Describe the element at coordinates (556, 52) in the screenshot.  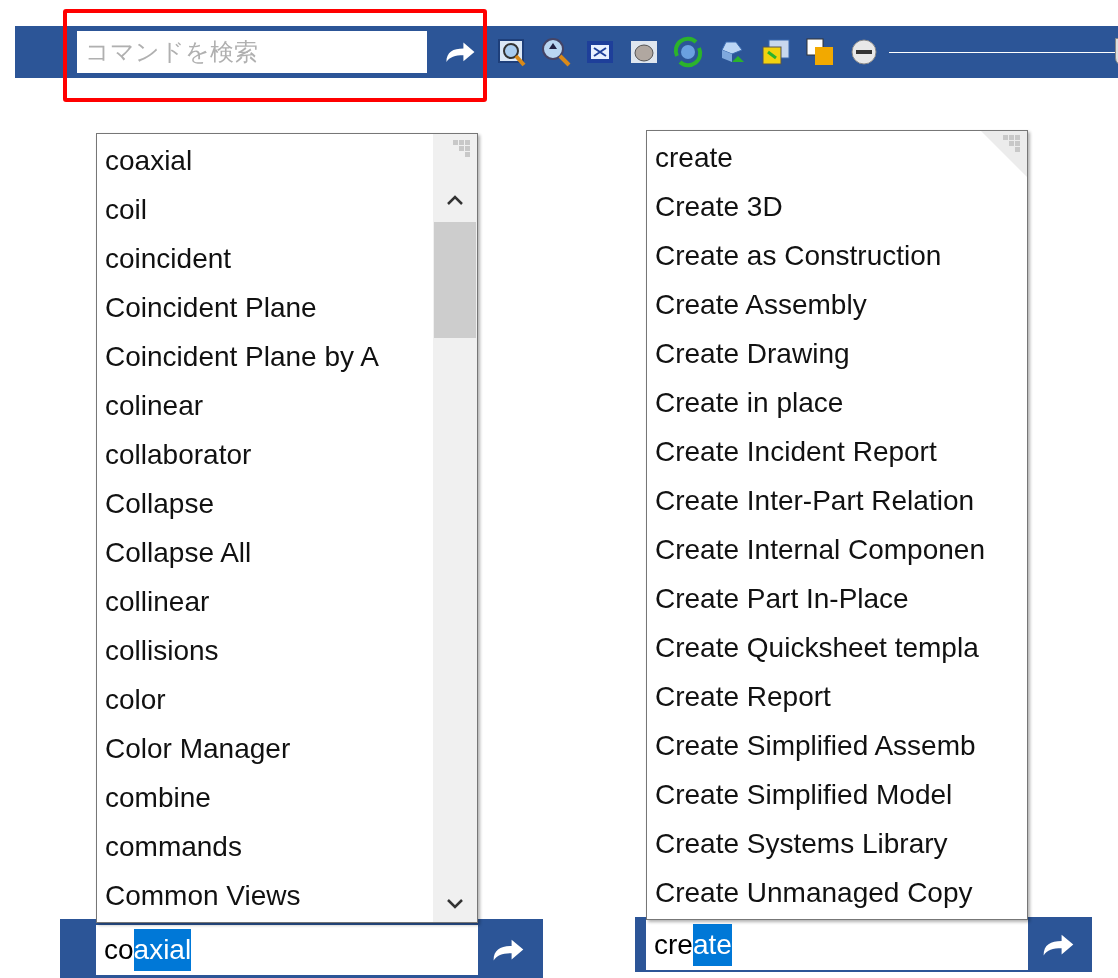
I see `zoom-icon` at that location.